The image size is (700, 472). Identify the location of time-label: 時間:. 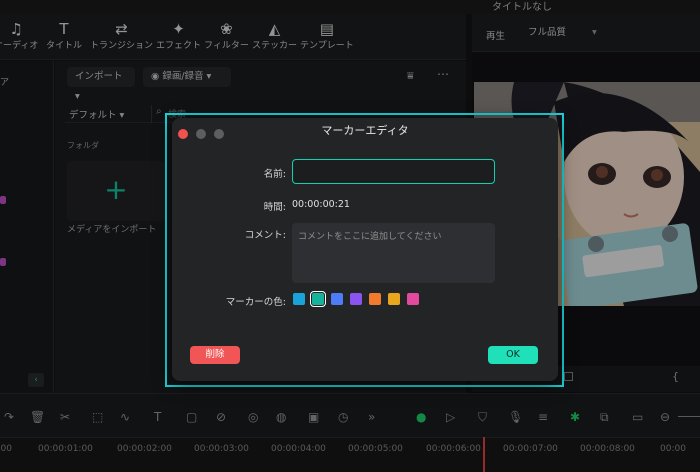
(274, 207).